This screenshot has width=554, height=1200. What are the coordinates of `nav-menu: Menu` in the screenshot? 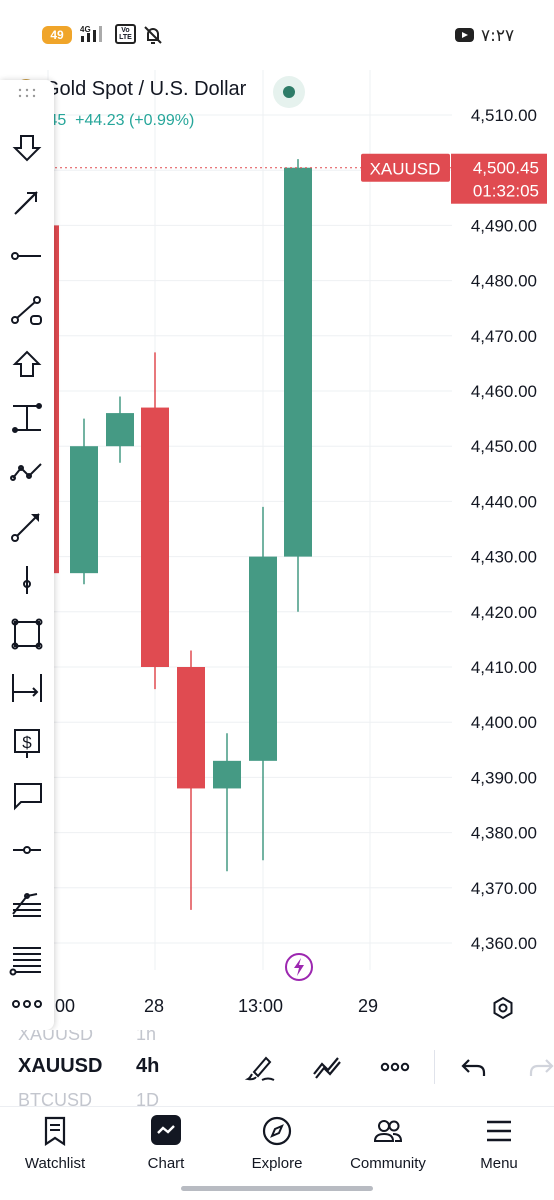 It's located at (499, 1147).